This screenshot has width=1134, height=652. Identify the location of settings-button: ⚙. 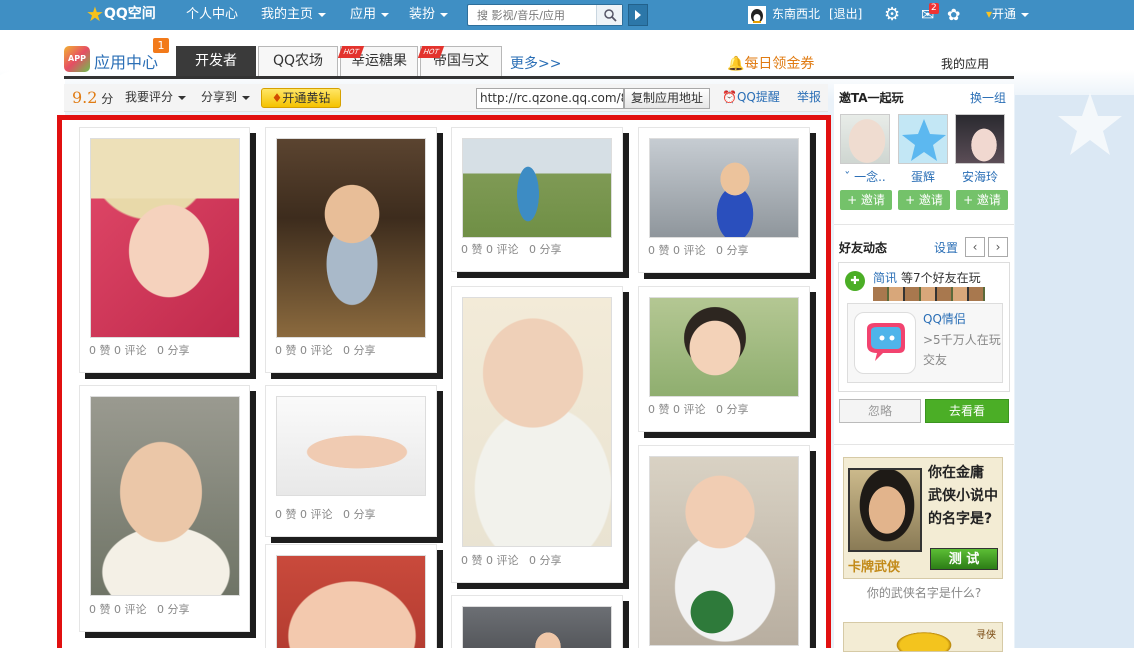
(892, 15).